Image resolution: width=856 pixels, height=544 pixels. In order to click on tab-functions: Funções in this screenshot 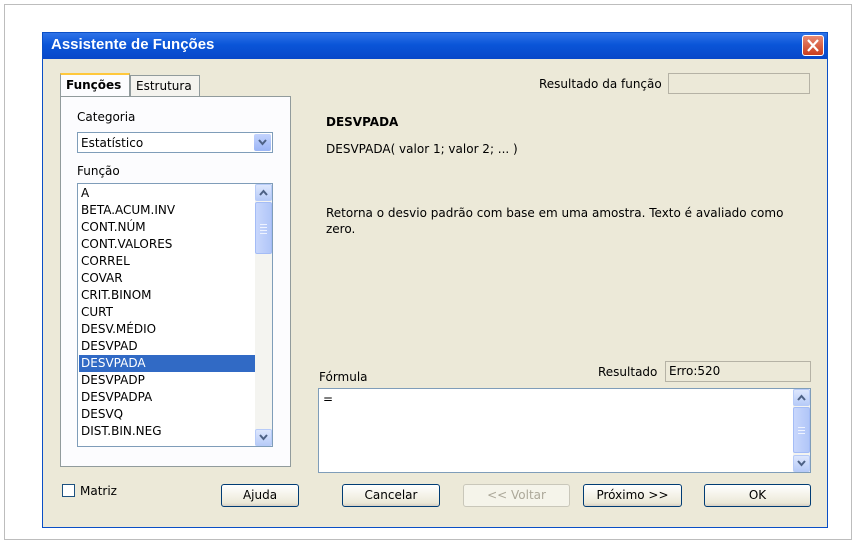, I will do `click(95, 85)`.